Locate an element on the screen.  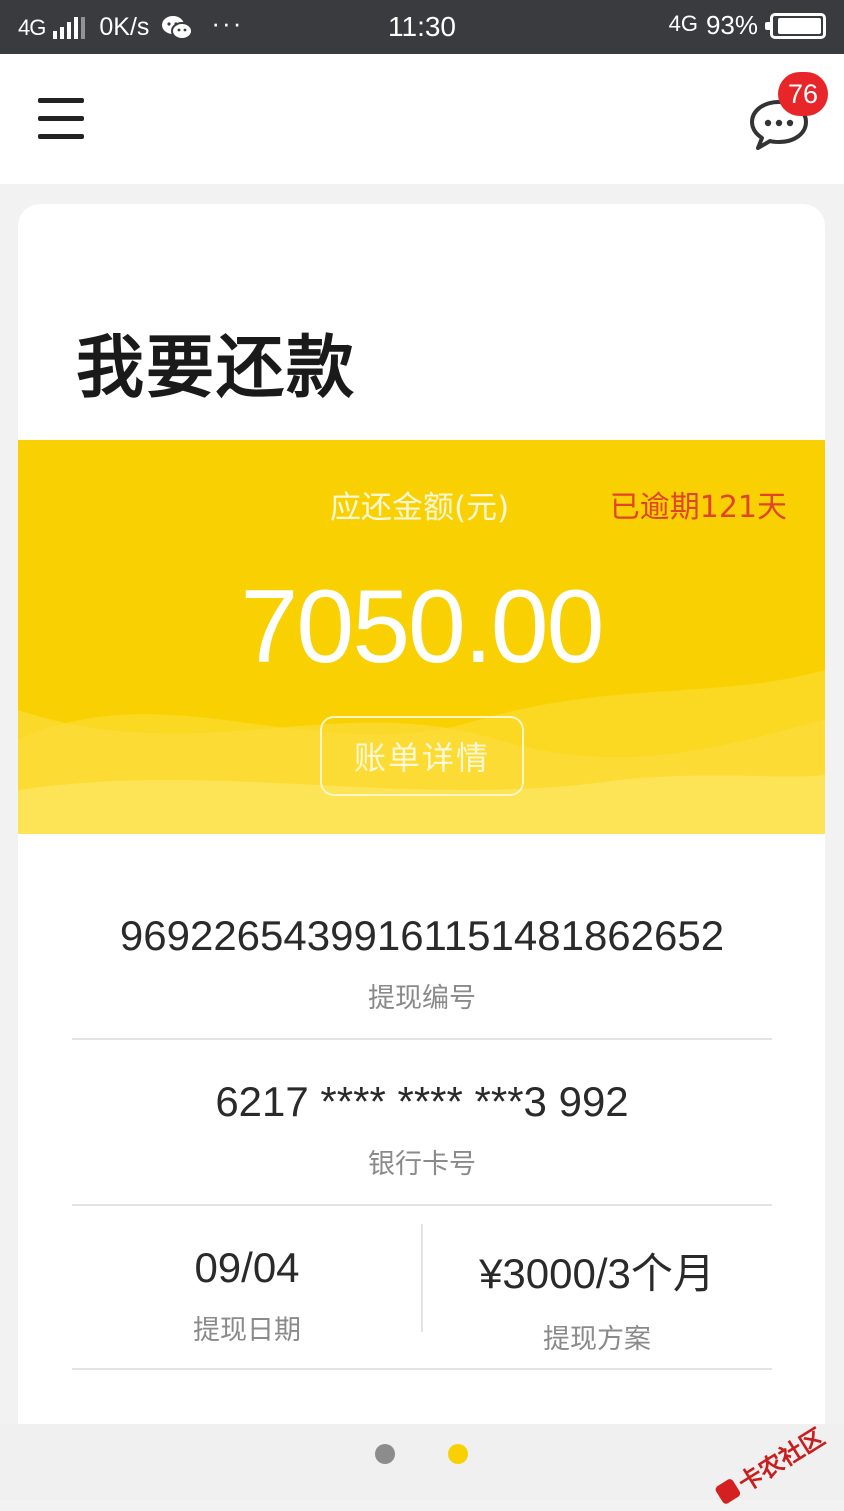
battery-icon is located at coordinates (795, 25).